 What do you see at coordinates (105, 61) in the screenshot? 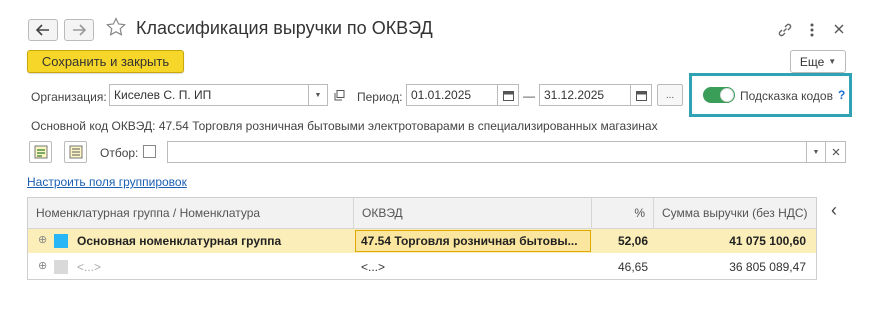
I see `save-and-close-button: Сохранить и закрыть` at bounding box center [105, 61].